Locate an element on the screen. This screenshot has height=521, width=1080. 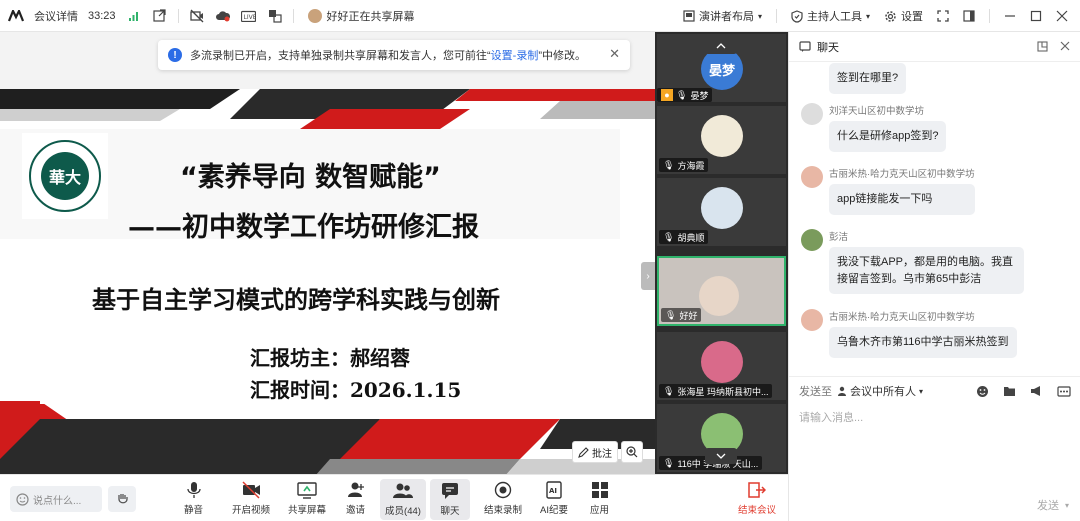
megaphone-icon is located at coordinates (1036, 391).